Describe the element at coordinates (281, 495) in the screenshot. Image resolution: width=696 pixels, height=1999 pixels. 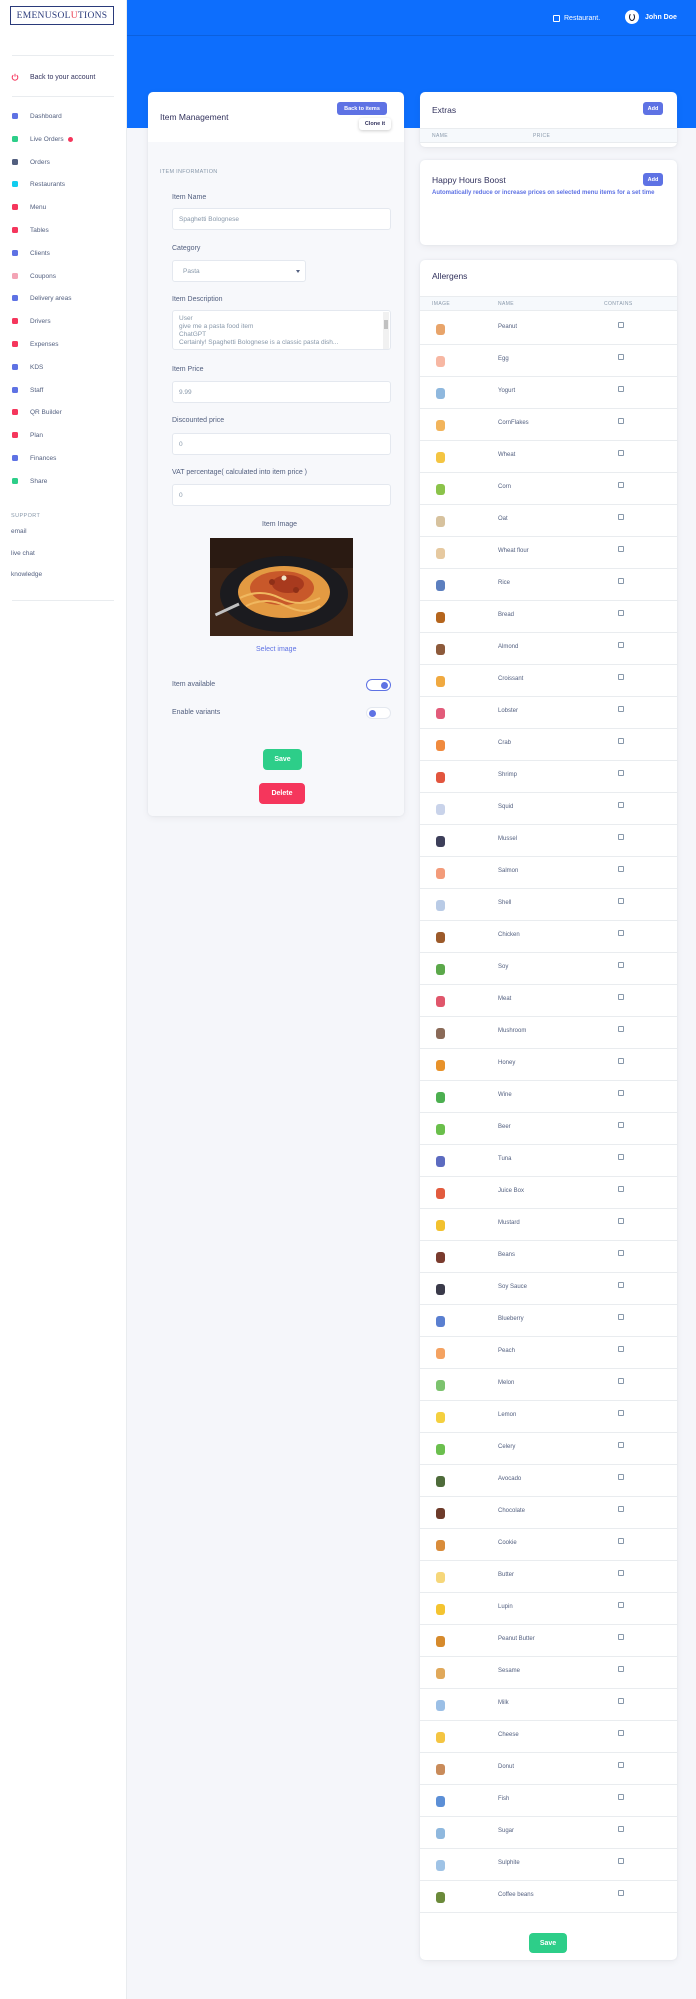
I see `vat-input: 0` at that location.